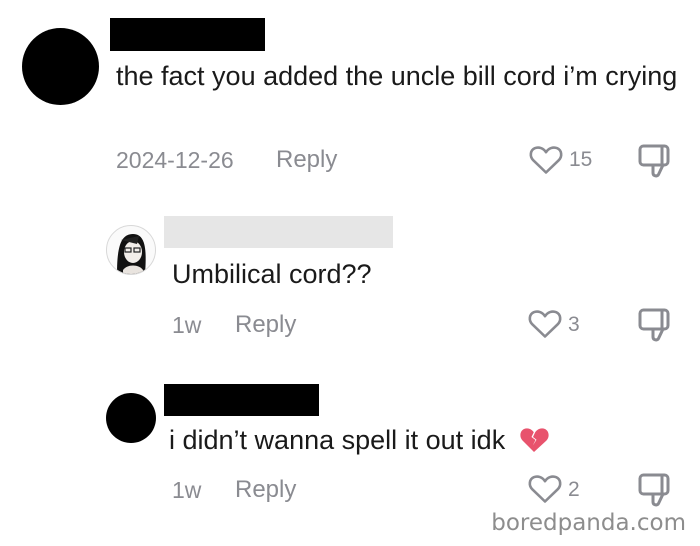  What do you see at coordinates (588, 523) in the screenshot?
I see `watermark: boredpanda.com` at bounding box center [588, 523].